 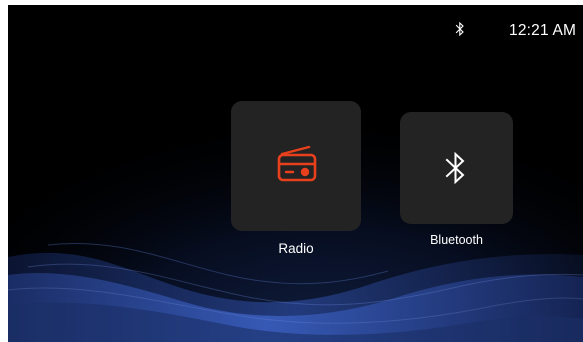 I want to click on bluetooth-app-button, so click(x=456, y=168).